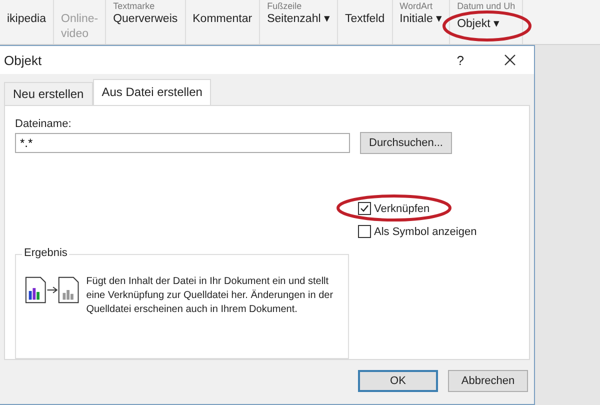 Image resolution: width=600 pixels, height=405 pixels. I want to click on ribbon-item: Textfeld, so click(364, 19).